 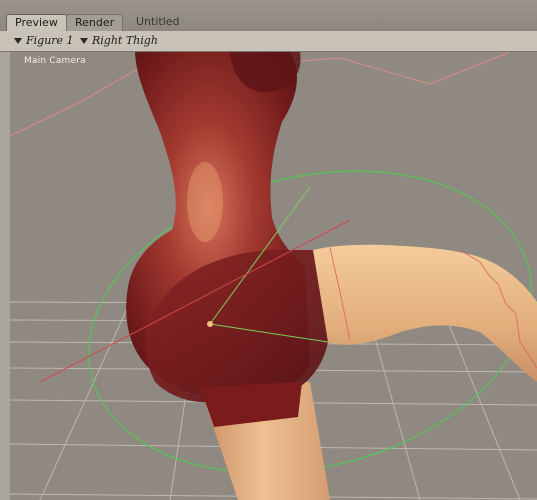 I want to click on viewport-toolbar: Figure 1 Right Thigh, so click(x=268, y=41).